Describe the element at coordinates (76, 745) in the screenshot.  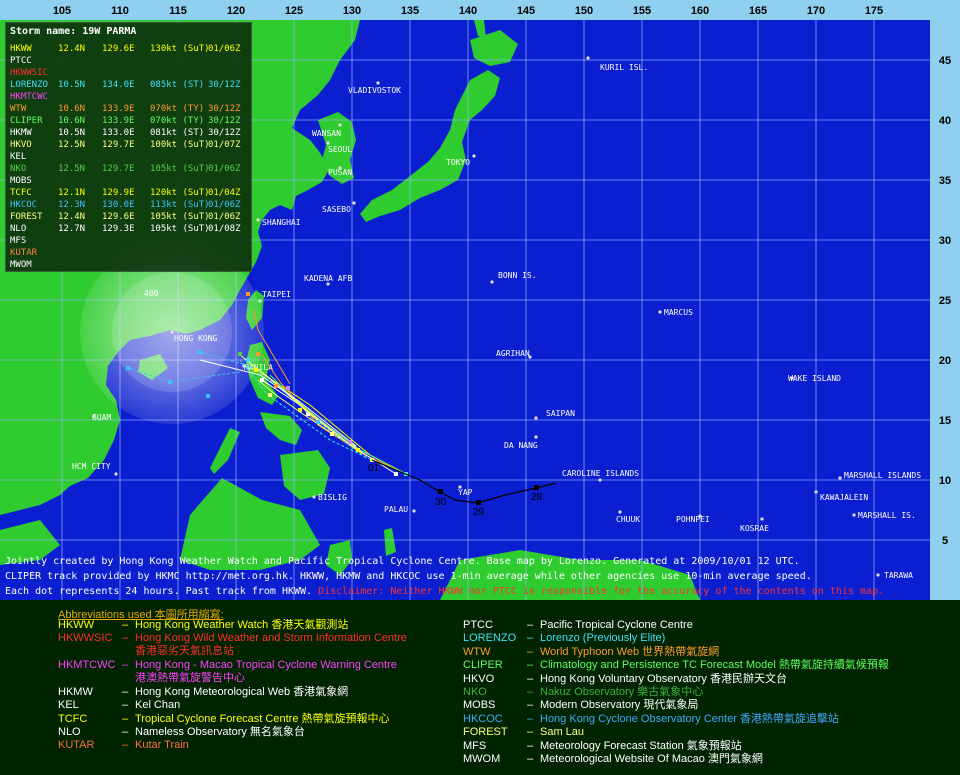
I see `abbr-code: KUTAR` at that location.